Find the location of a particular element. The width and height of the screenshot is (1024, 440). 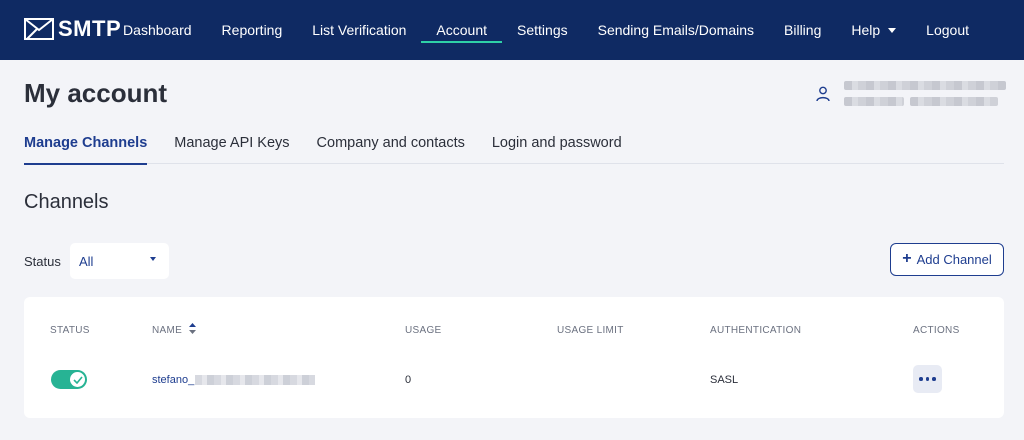

column-header-status: STATUS is located at coordinates (70, 330).